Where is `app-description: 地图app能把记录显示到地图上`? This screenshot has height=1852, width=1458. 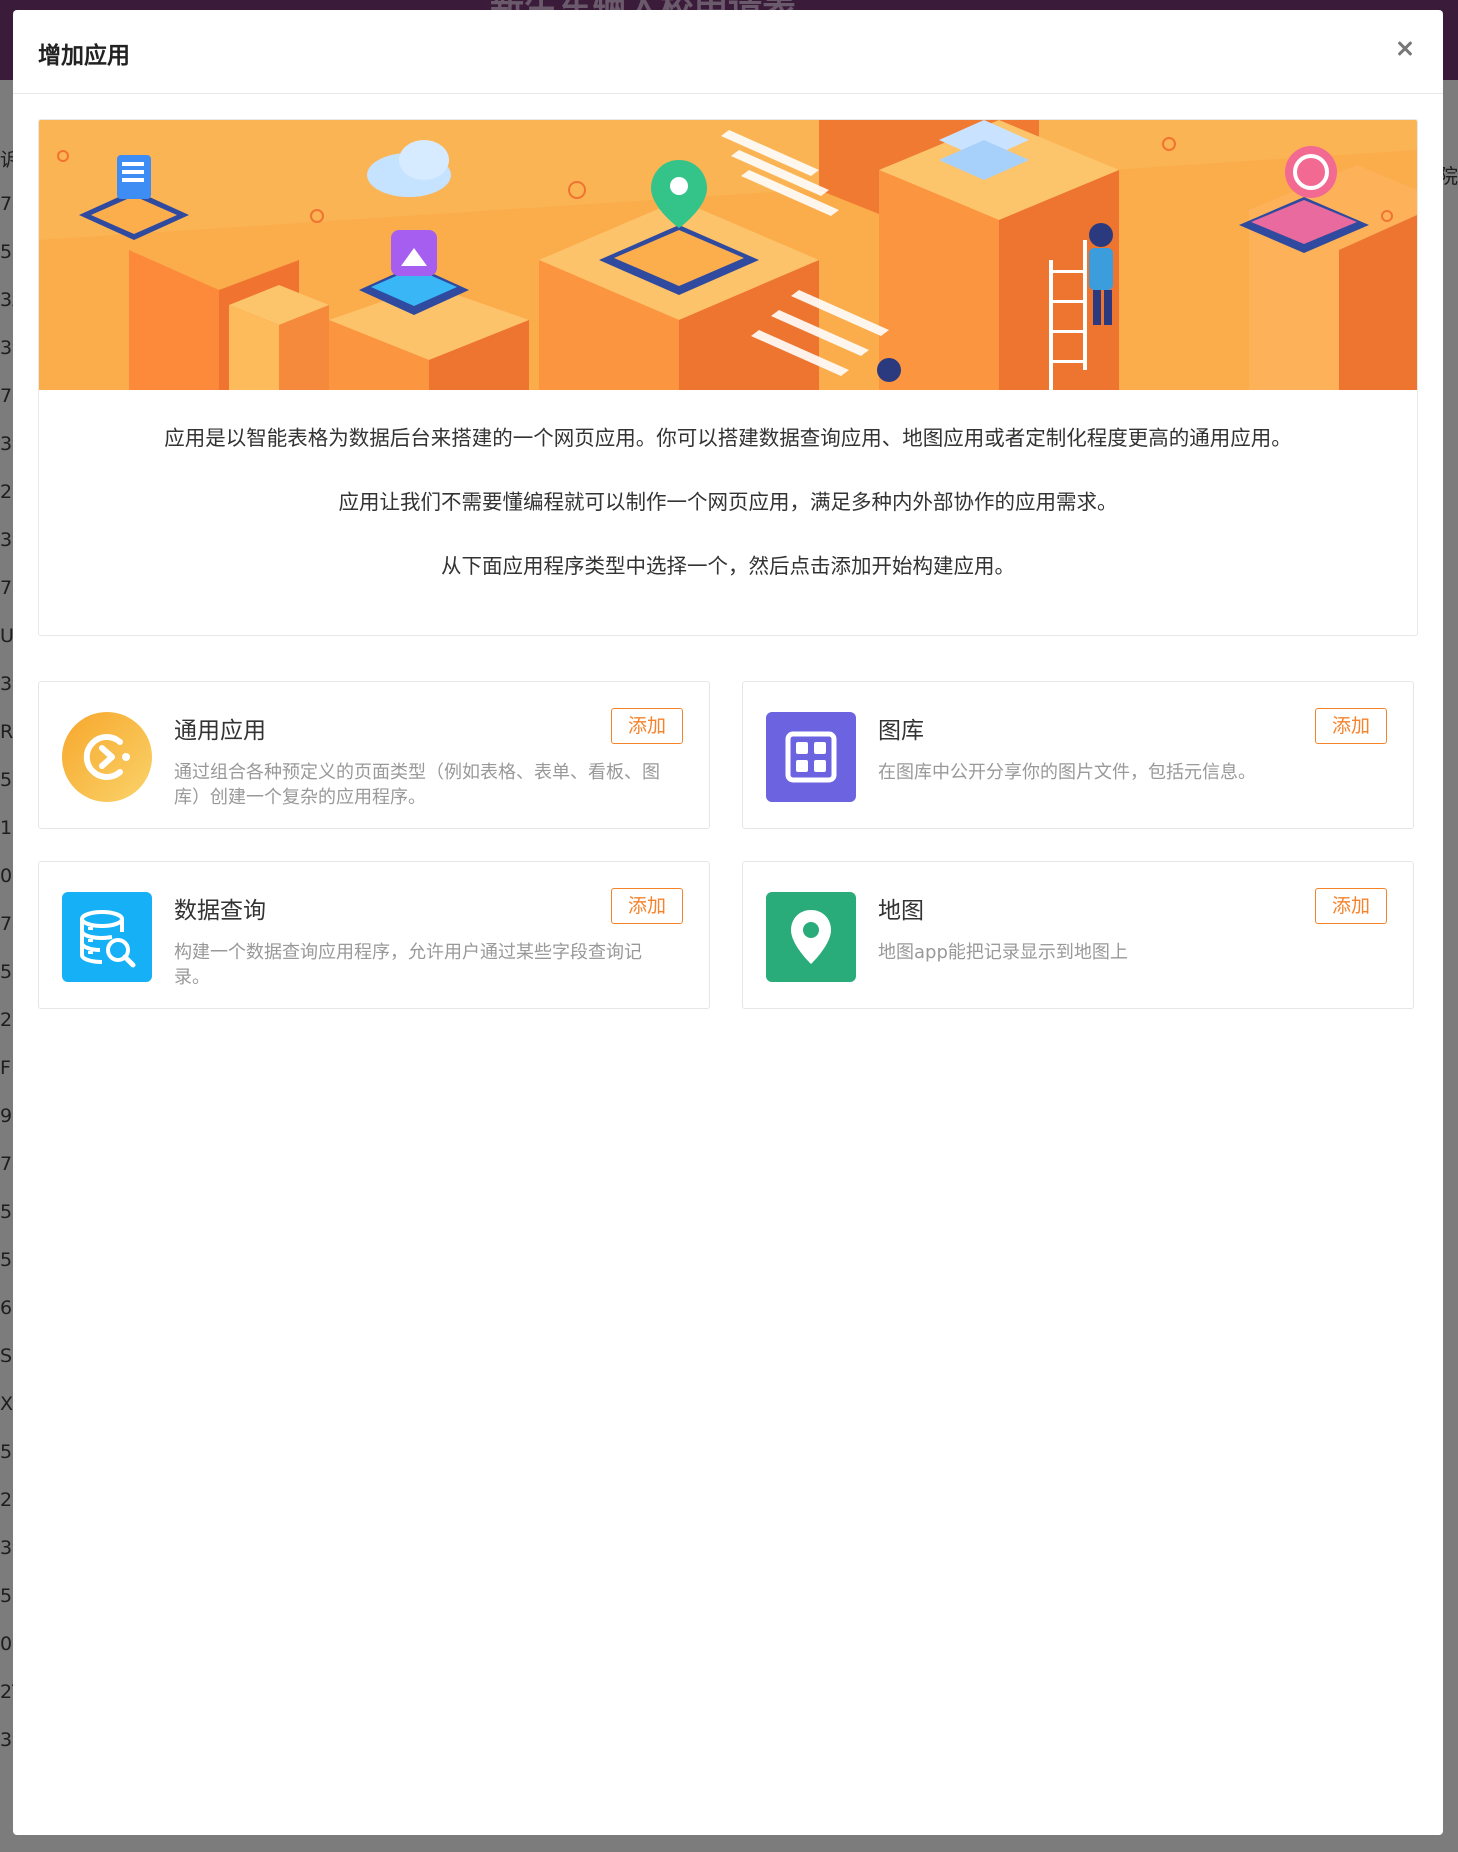
app-description: 地图app能把记录显示到地图上 is located at coordinates (1003, 952).